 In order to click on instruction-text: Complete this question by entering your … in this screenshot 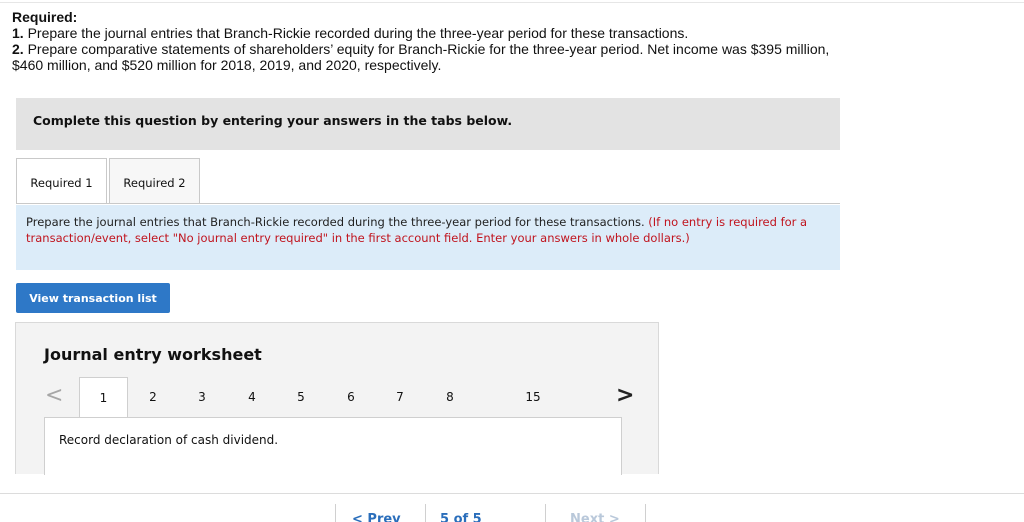, I will do `click(273, 120)`.